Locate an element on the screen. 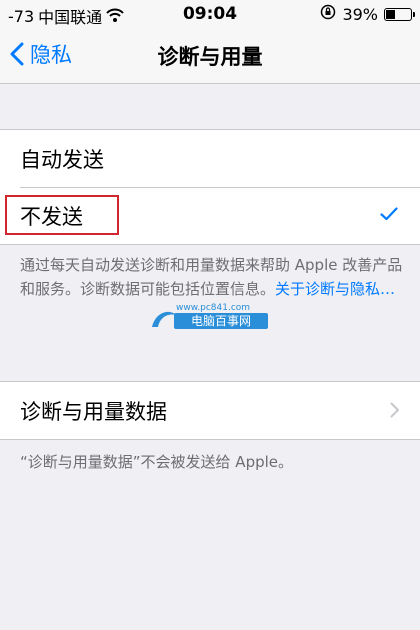 Image resolution: width=420 pixels, height=630 pixels. watermark: www.pc841.com 电脑百事网 is located at coordinates (210, 318).